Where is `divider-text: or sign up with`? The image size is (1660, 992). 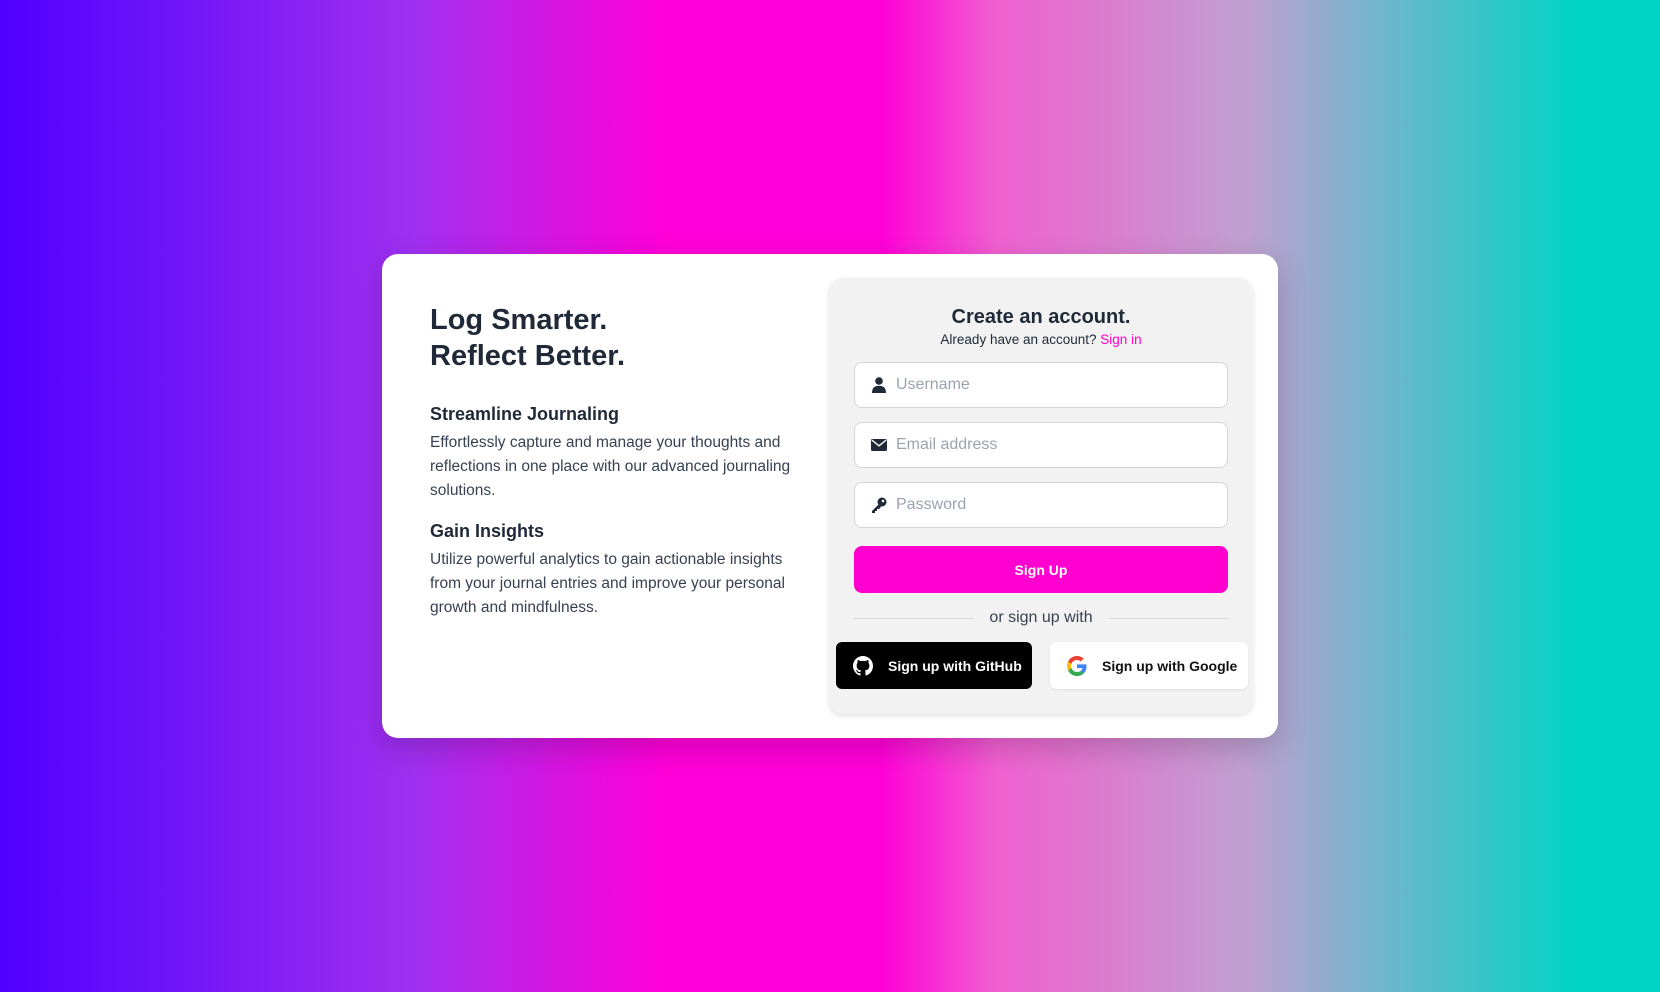 divider-text: or sign up with is located at coordinates (1041, 617).